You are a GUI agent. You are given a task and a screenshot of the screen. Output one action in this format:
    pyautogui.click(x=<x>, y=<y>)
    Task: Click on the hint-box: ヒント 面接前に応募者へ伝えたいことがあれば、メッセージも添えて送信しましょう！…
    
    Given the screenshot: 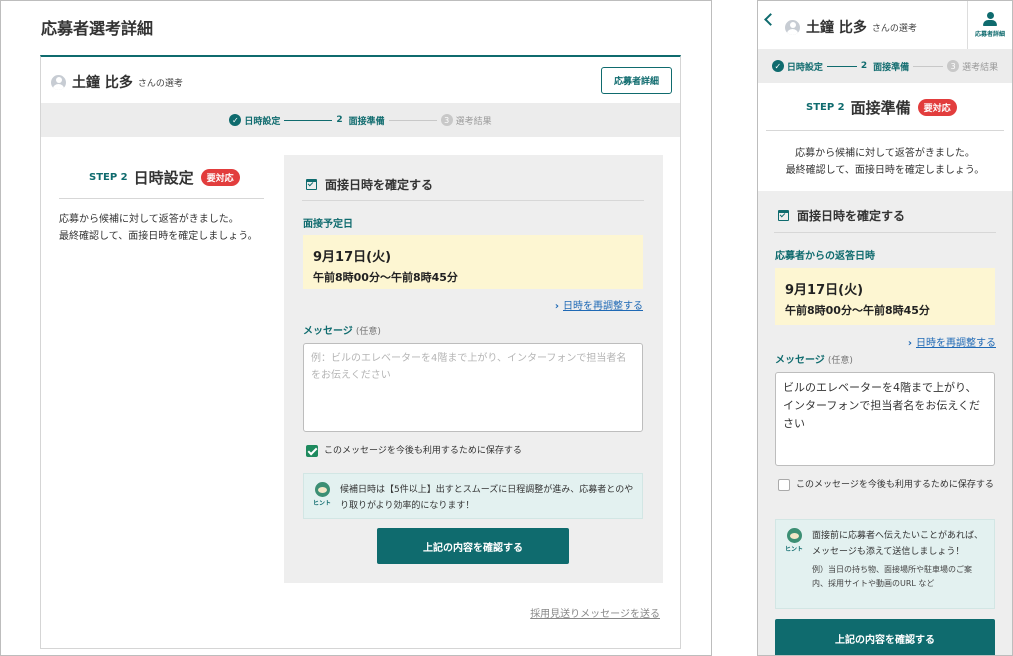 What is the action you would take?
    pyautogui.click(x=885, y=564)
    